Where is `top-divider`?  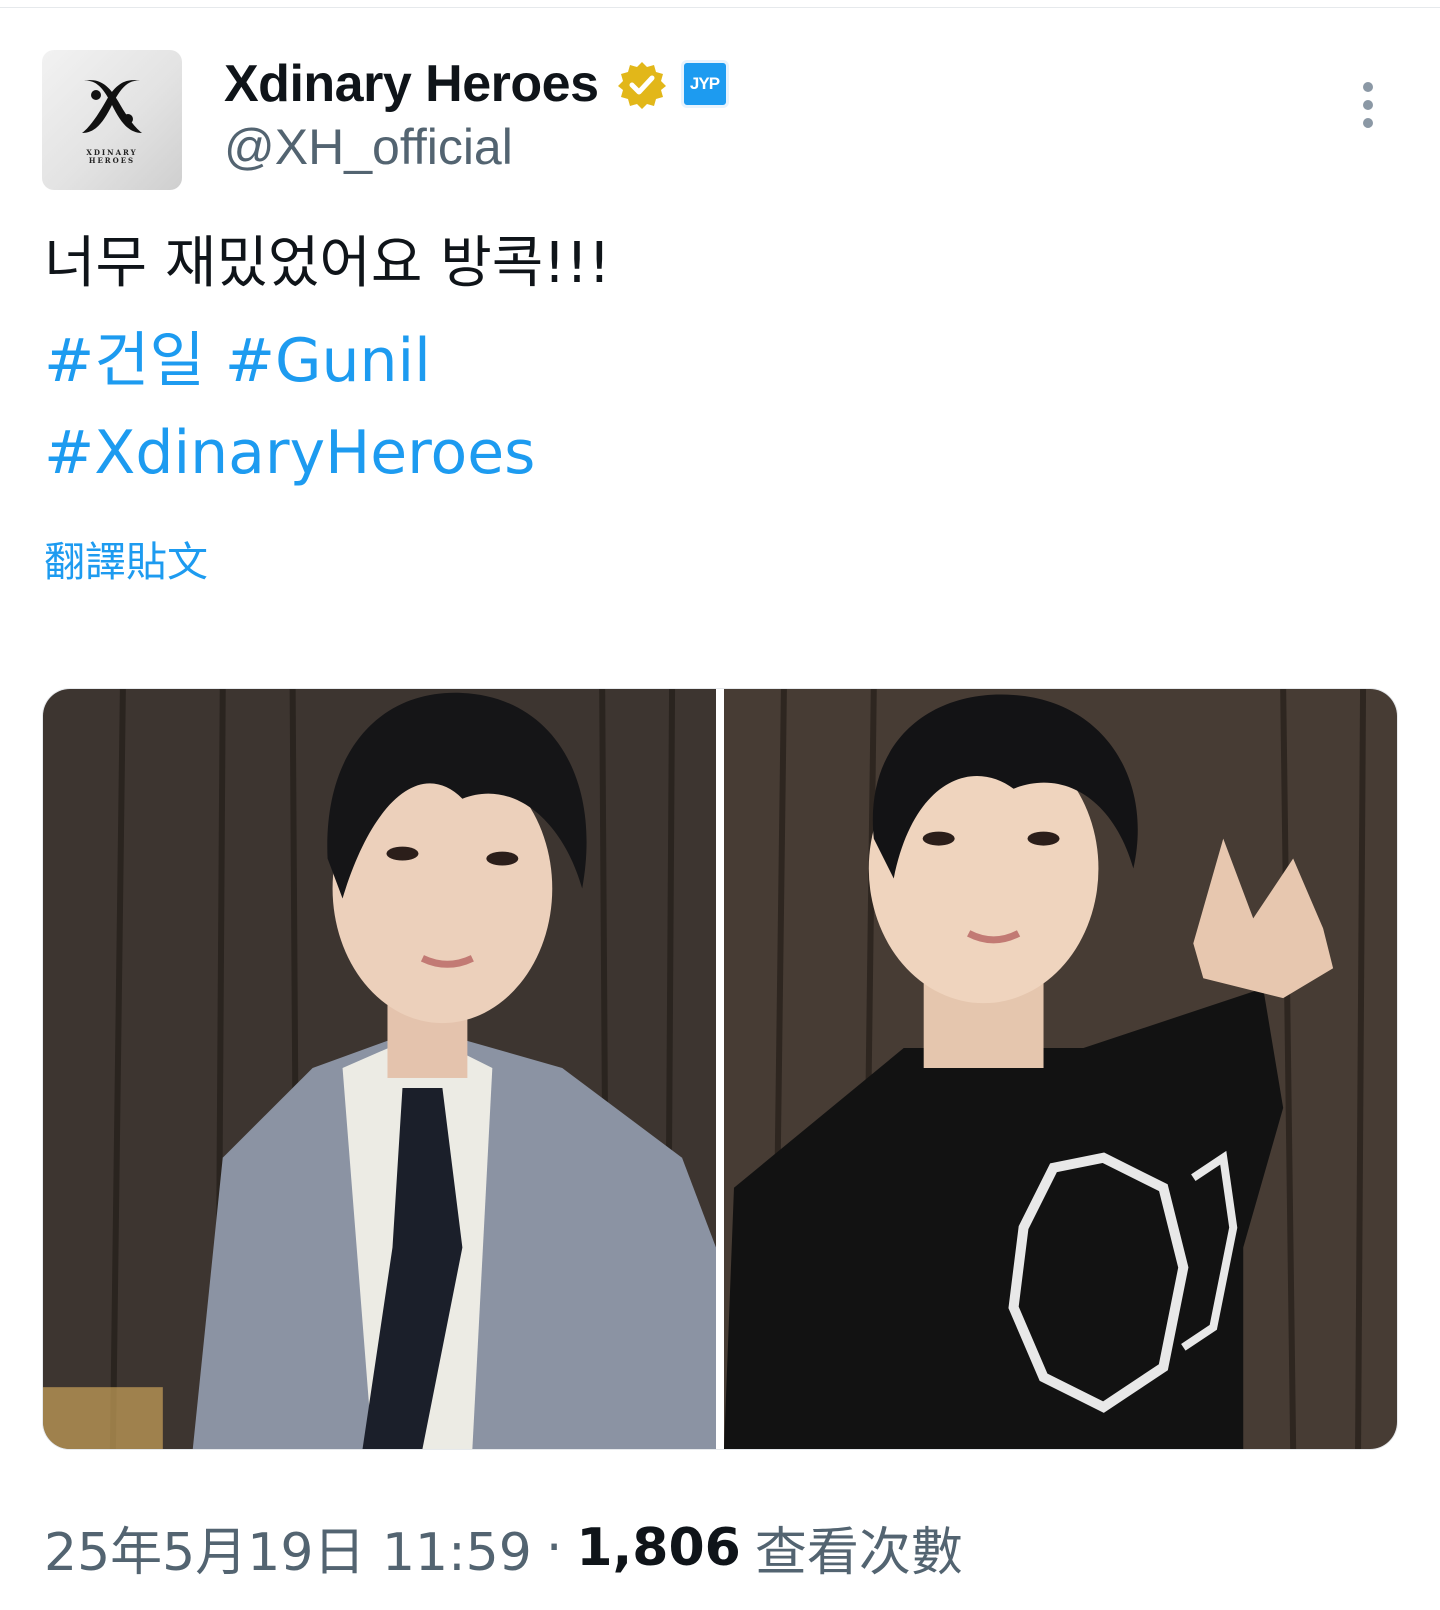
top-divider is located at coordinates (720, 4).